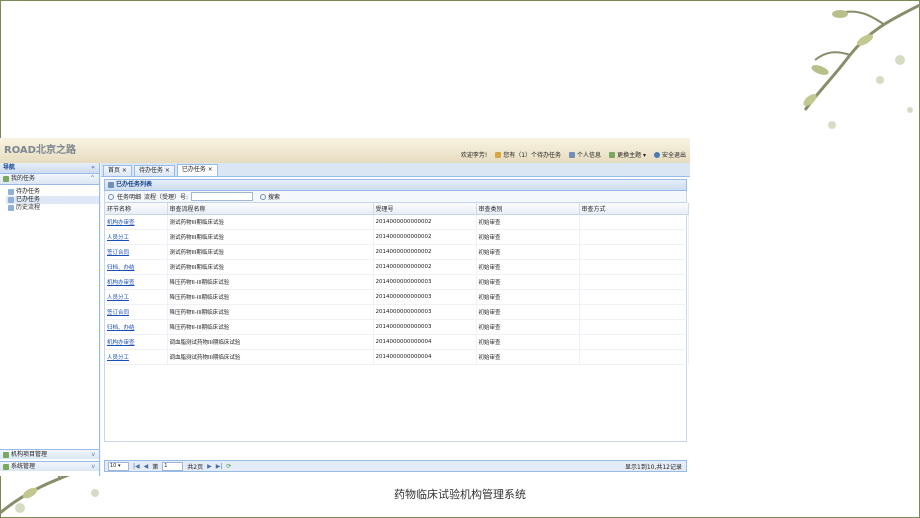 The image size is (920, 518). I want to click on page-size-select: 10 ▾, so click(118, 466).